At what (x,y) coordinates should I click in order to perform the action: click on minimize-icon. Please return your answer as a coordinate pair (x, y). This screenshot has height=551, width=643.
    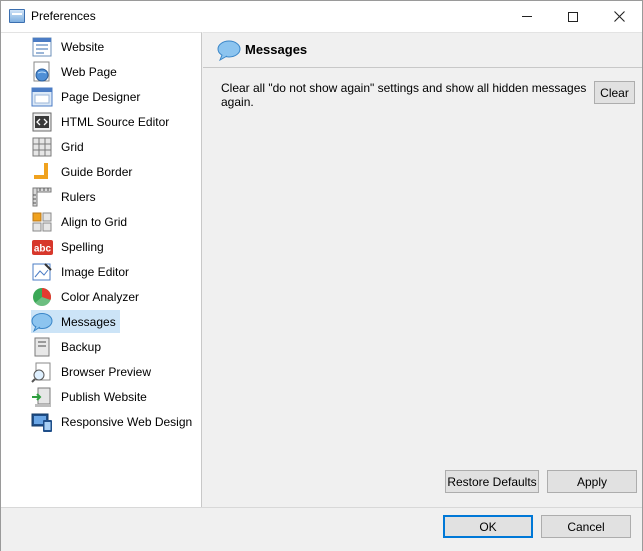
    Looking at the image, I should click on (527, 16).